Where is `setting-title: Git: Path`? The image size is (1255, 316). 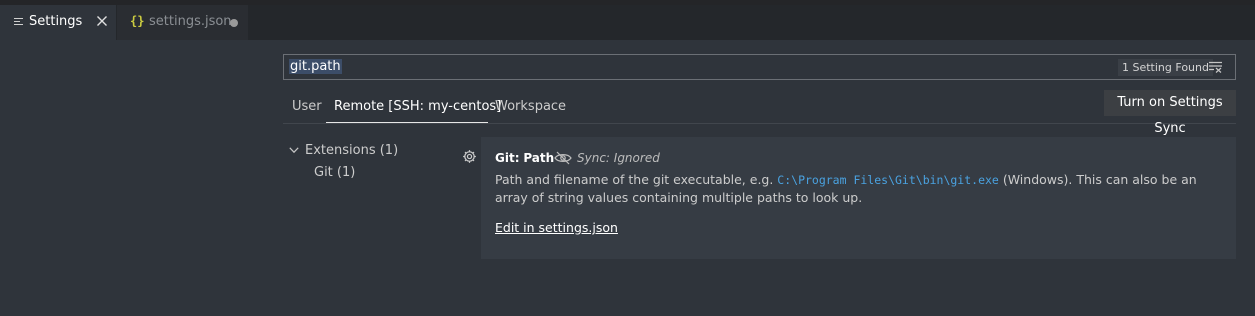
setting-title: Git: Path is located at coordinates (524, 158).